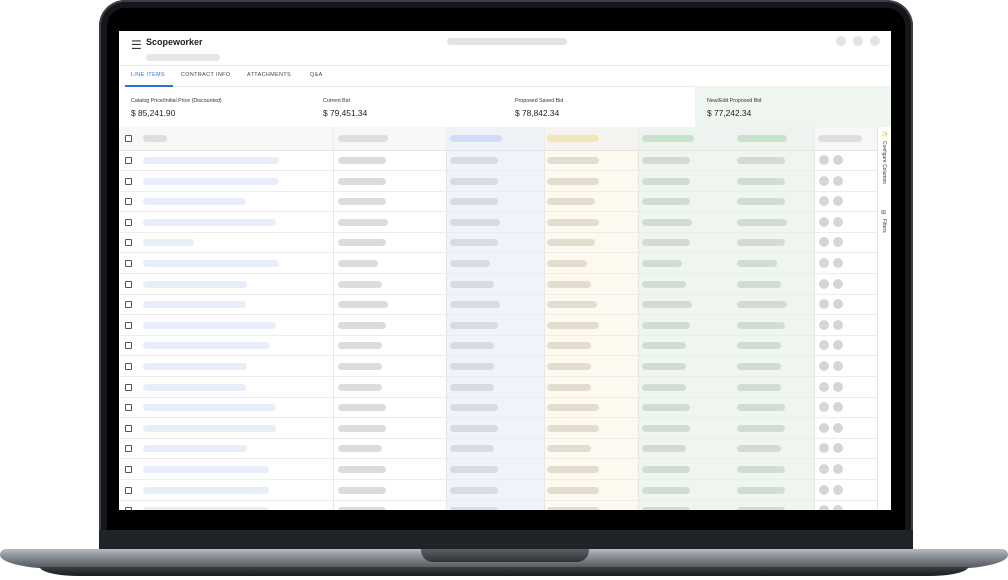  What do you see at coordinates (884, 162) in the screenshot?
I see `configure-columns-button: Configure Columns` at bounding box center [884, 162].